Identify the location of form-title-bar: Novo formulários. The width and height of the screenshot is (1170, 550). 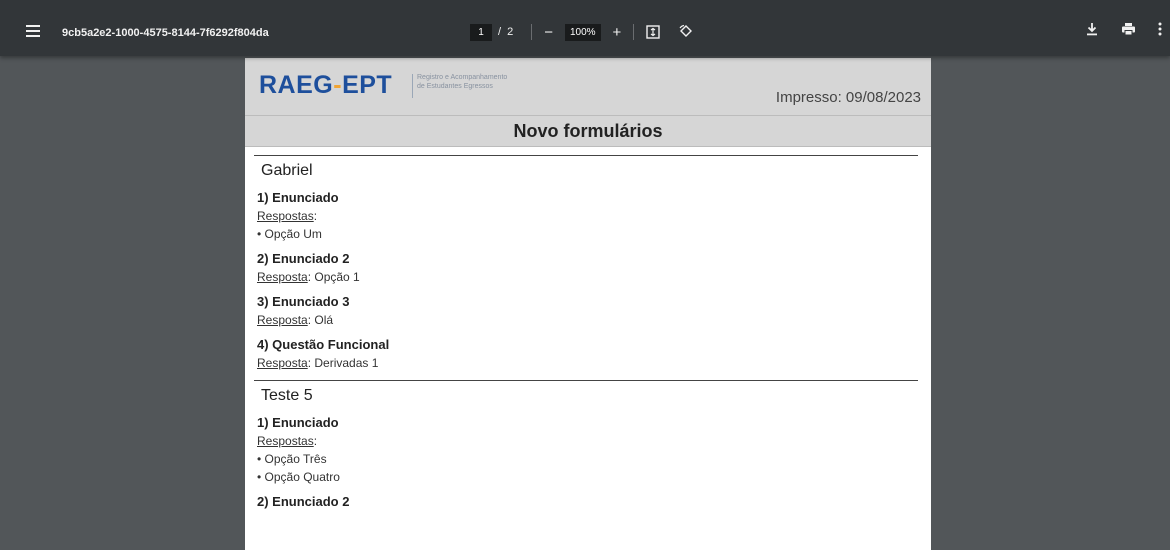
(588, 131).